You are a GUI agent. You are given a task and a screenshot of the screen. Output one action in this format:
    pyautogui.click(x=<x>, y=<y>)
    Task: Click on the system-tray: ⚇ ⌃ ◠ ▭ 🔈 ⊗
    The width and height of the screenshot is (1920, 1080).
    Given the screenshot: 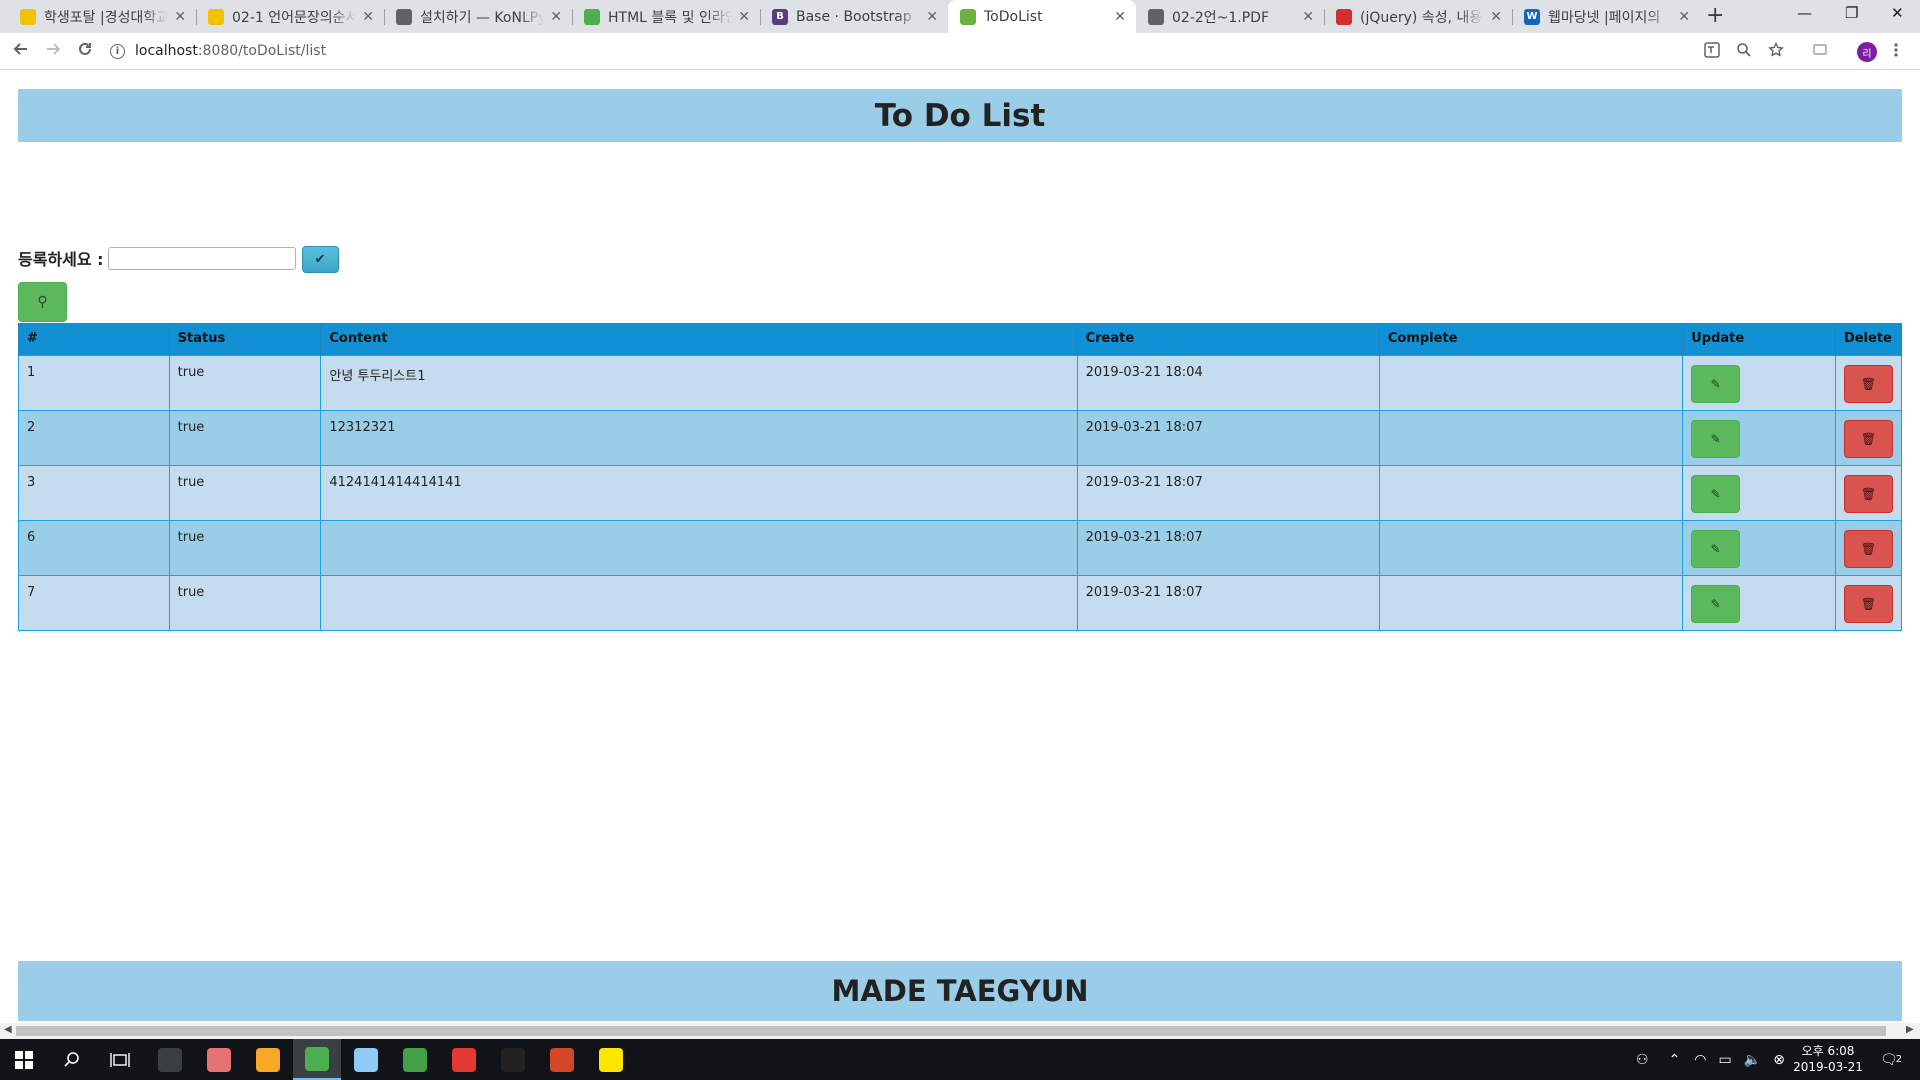 What is the action you would take?
    pyautogui.click(x=1710, y=1059)
    